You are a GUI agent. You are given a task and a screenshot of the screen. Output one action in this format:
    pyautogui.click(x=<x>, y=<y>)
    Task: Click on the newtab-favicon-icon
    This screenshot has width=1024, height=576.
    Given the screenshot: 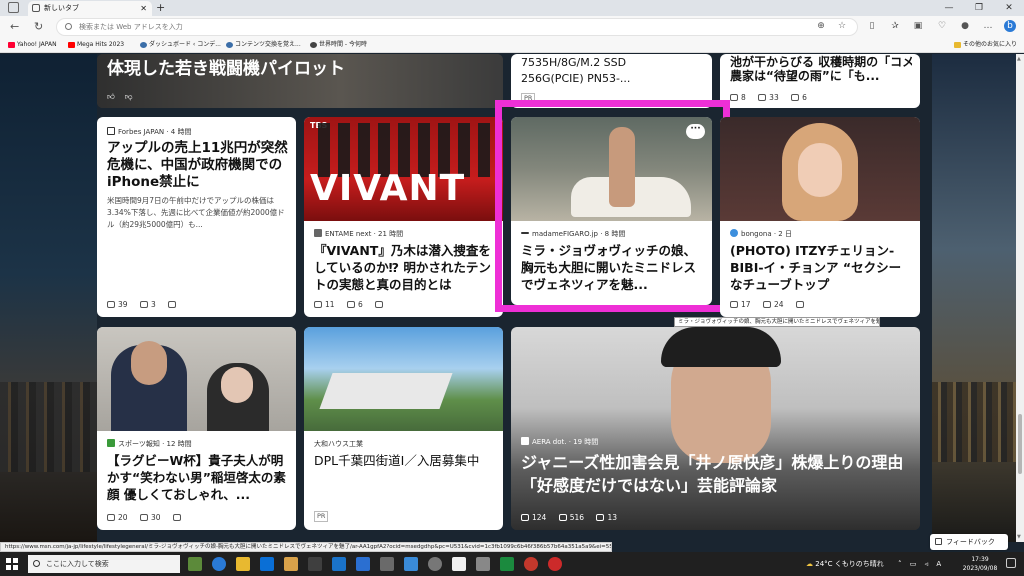 What is the action you would take?
    pyautogui.click(x=36, y=8)
    